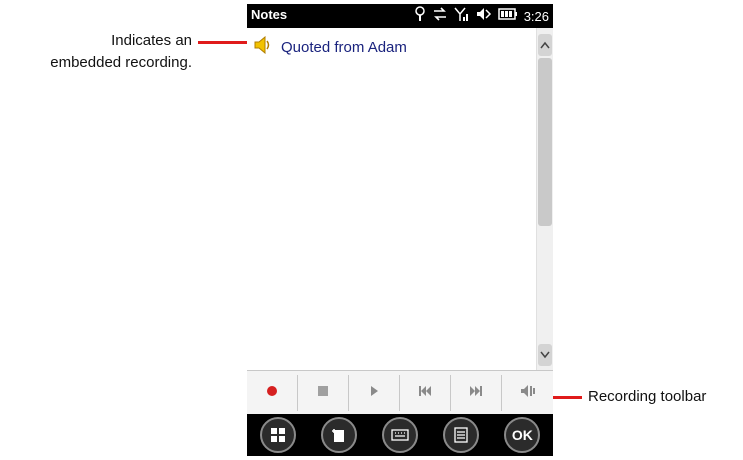  Describe the element at coordinates (545, 142) in the screenshot. I see `scroll-thumb` at that location.